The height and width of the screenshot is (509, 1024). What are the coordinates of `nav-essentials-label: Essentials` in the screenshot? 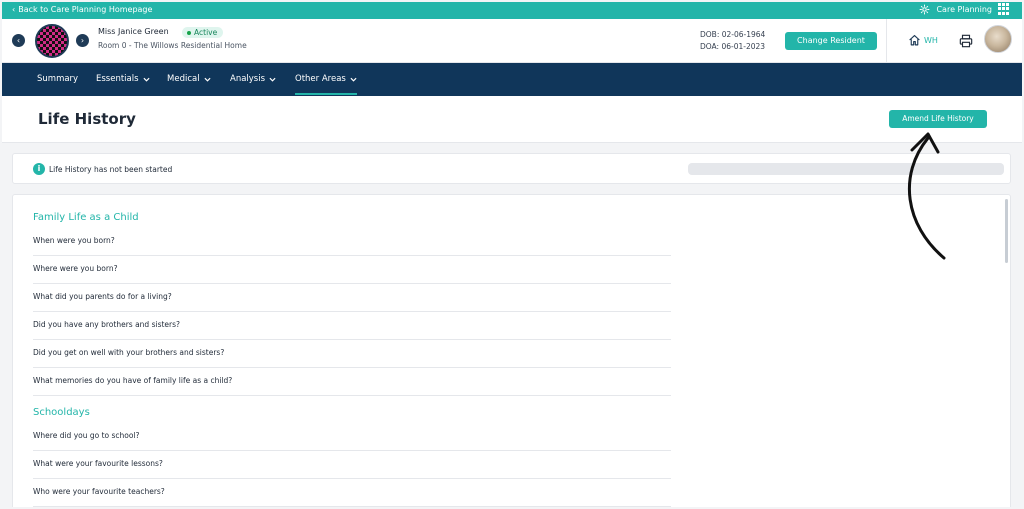 It's located at (117, 79).